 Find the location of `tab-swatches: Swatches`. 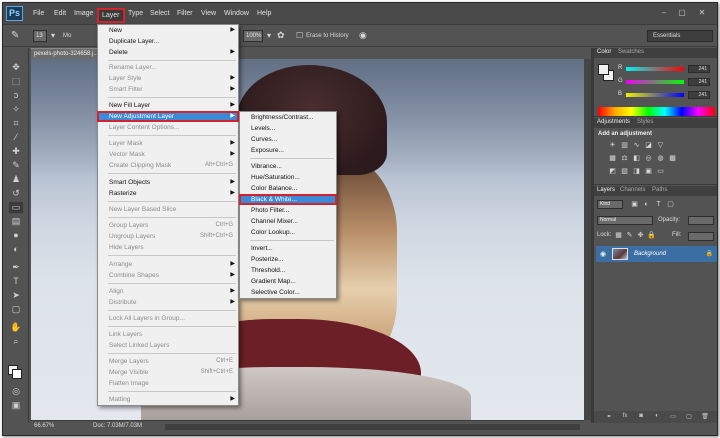

tab-swatches: Swatches is located at coordinates (631, 52).